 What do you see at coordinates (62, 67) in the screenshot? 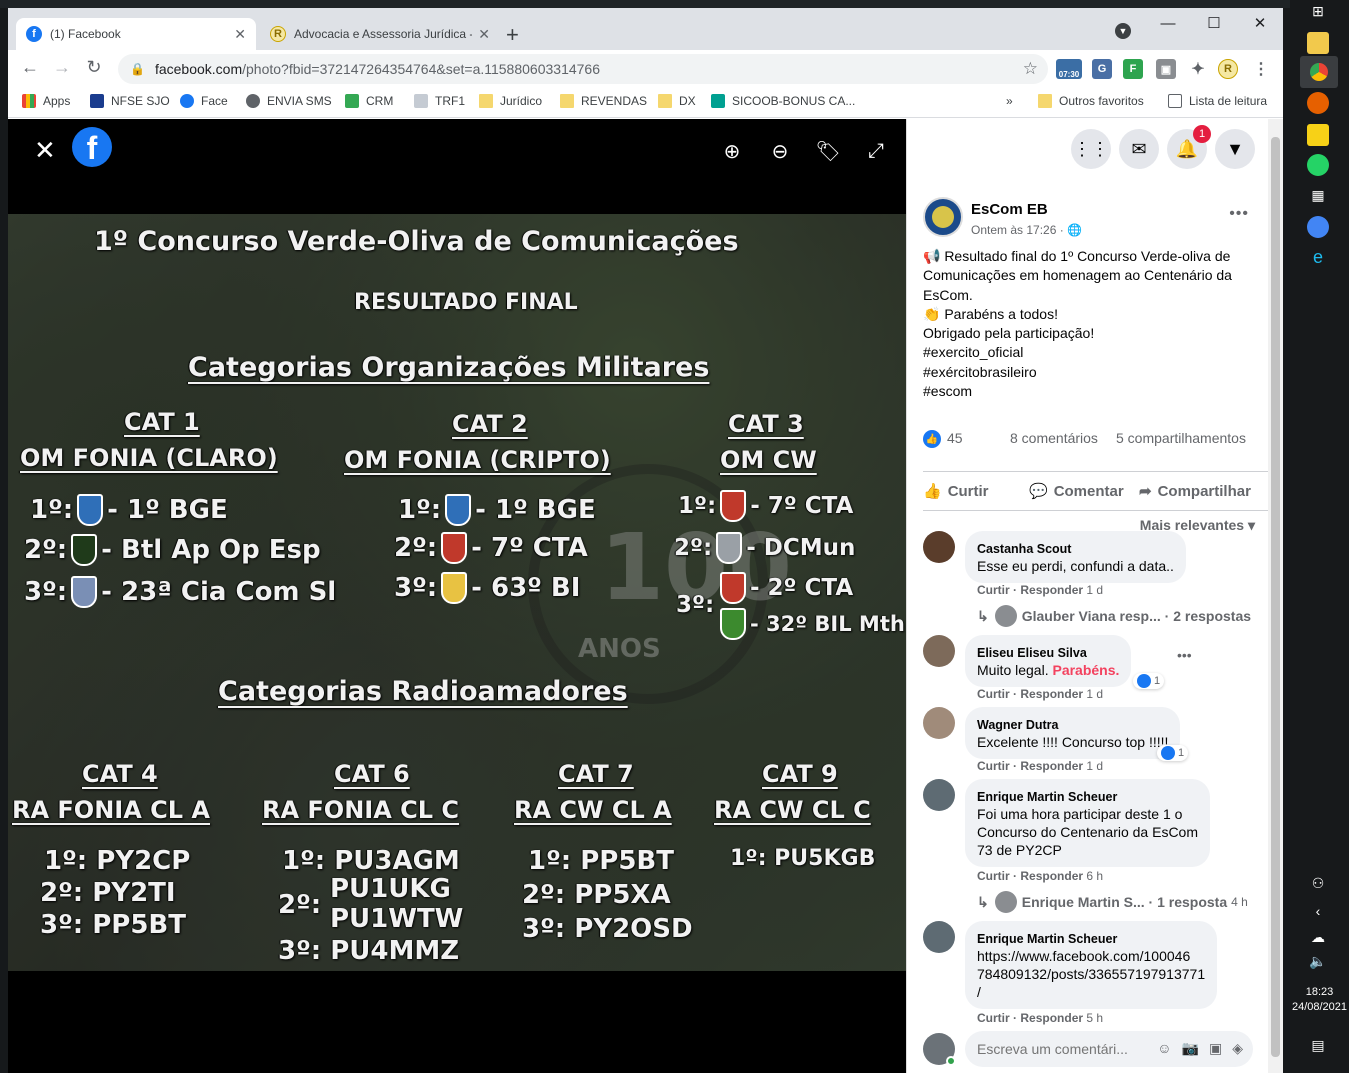
I see `forward-arrow-icon: →` at bounding box center [62, 67].